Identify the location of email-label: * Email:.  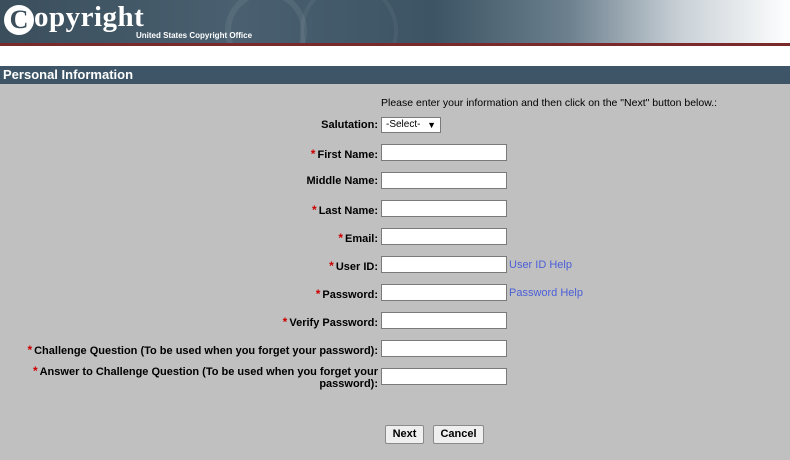
(358, 238).